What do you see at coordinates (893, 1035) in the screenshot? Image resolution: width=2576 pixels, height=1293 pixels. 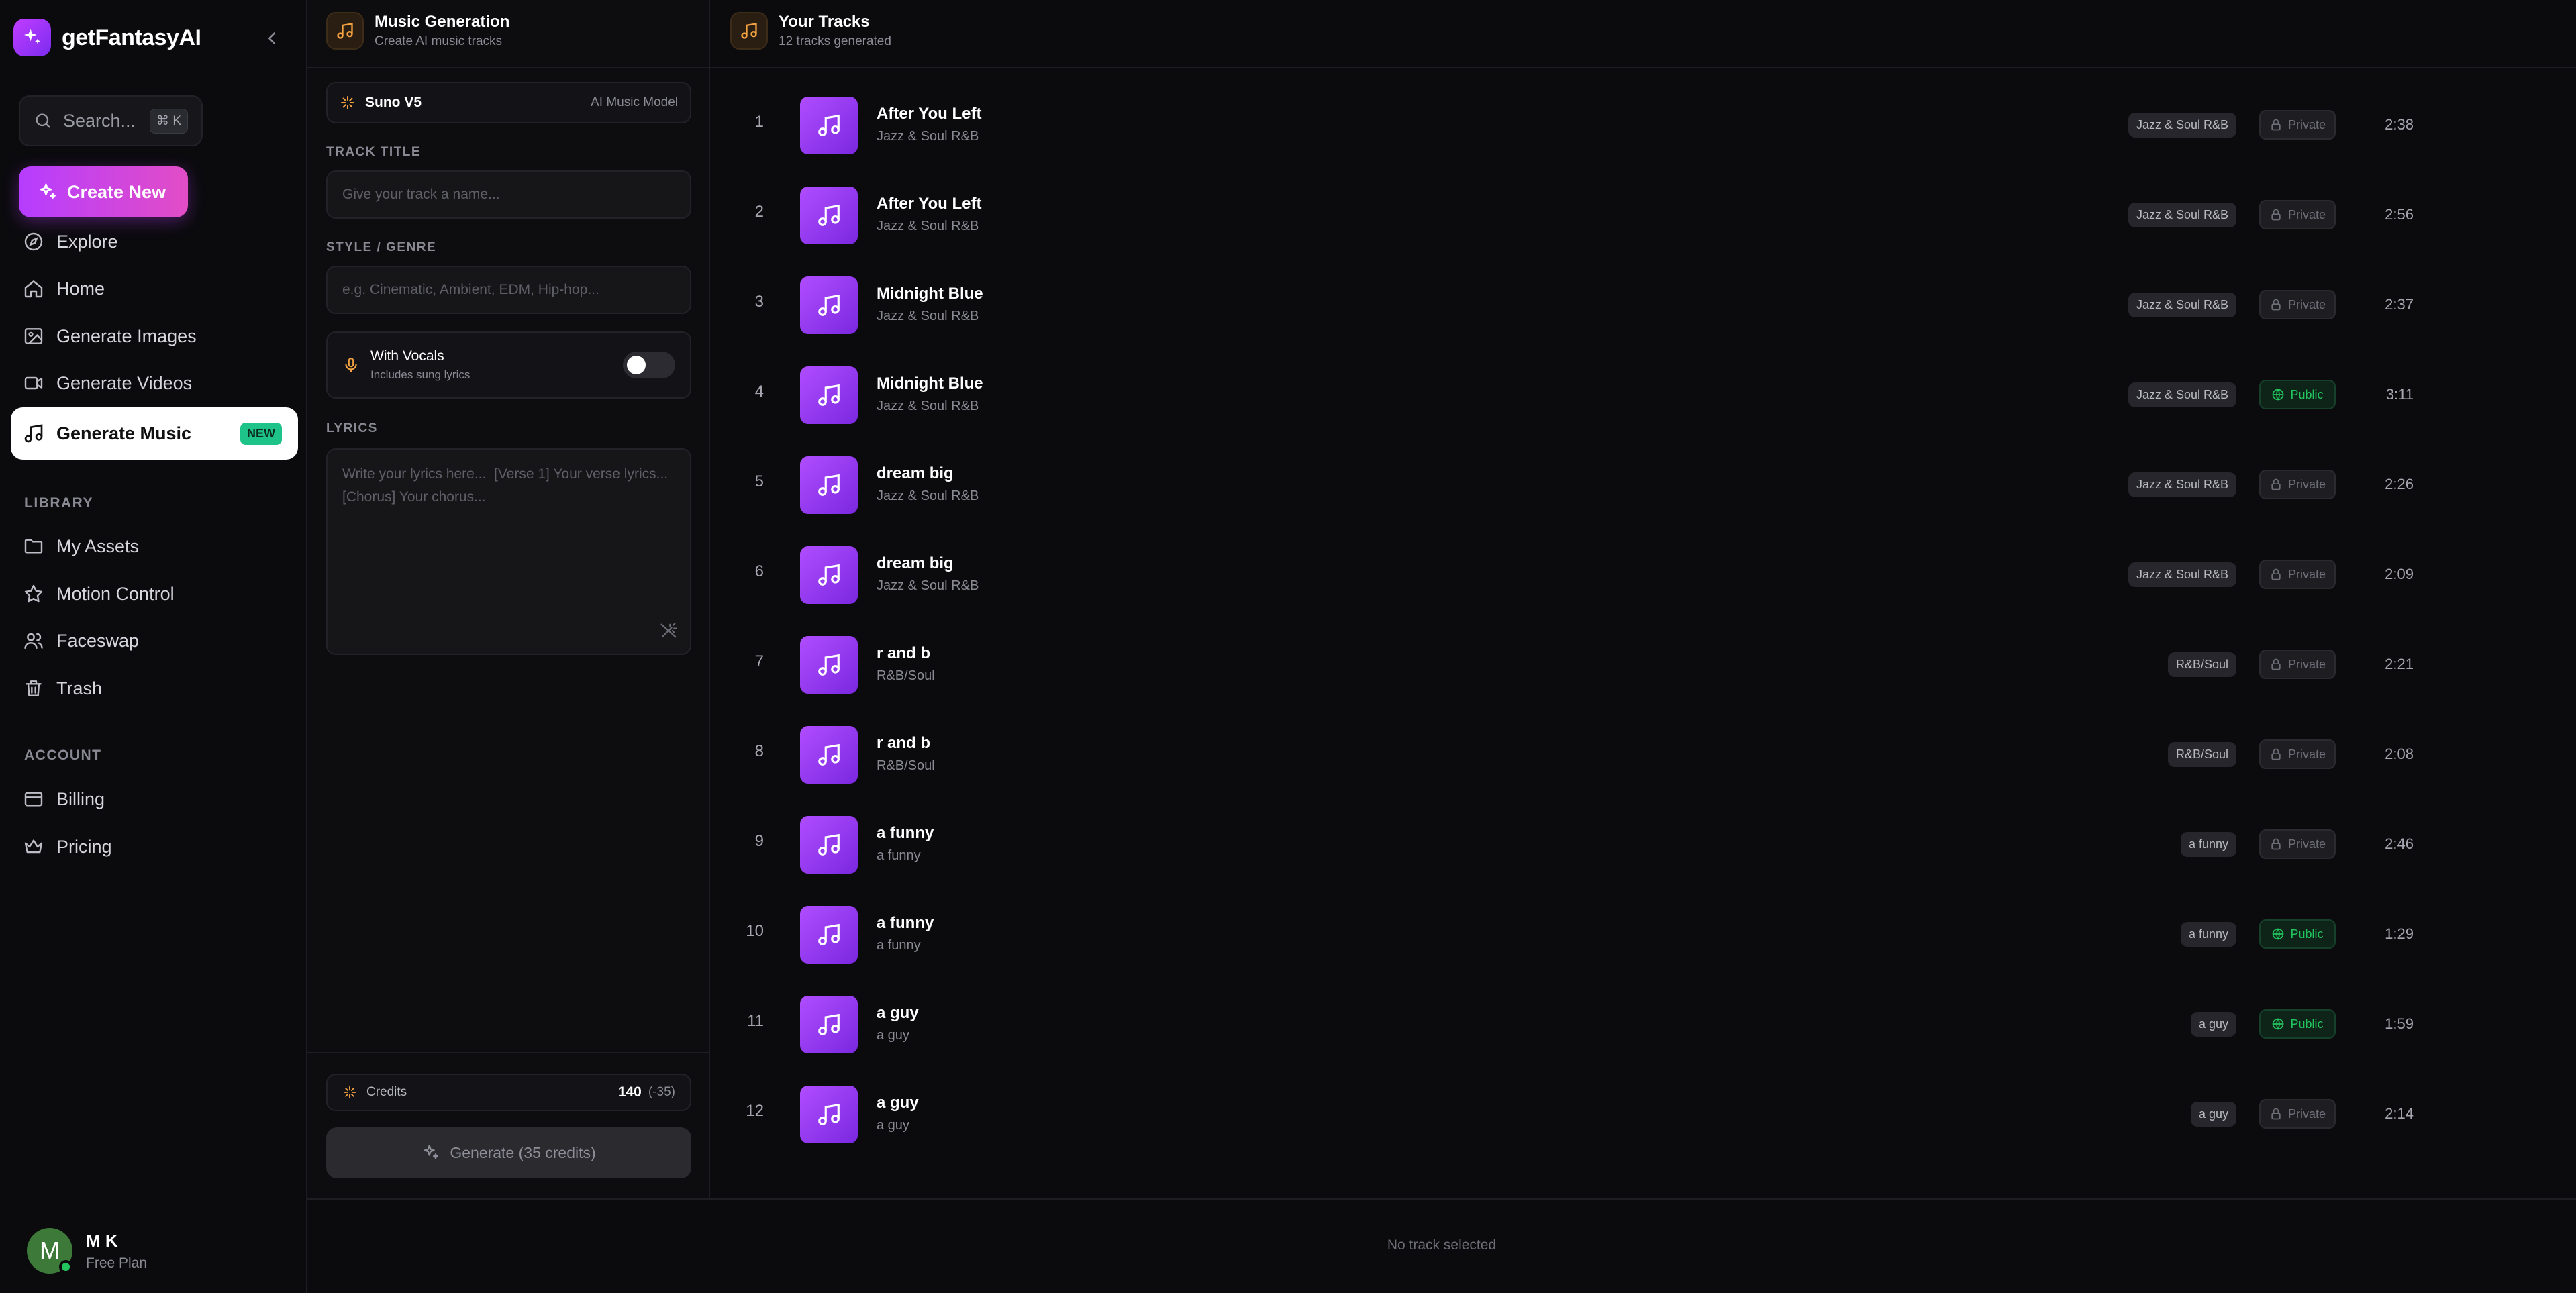 I see `track-genre: a guy` at bounding box center [893, 1035].